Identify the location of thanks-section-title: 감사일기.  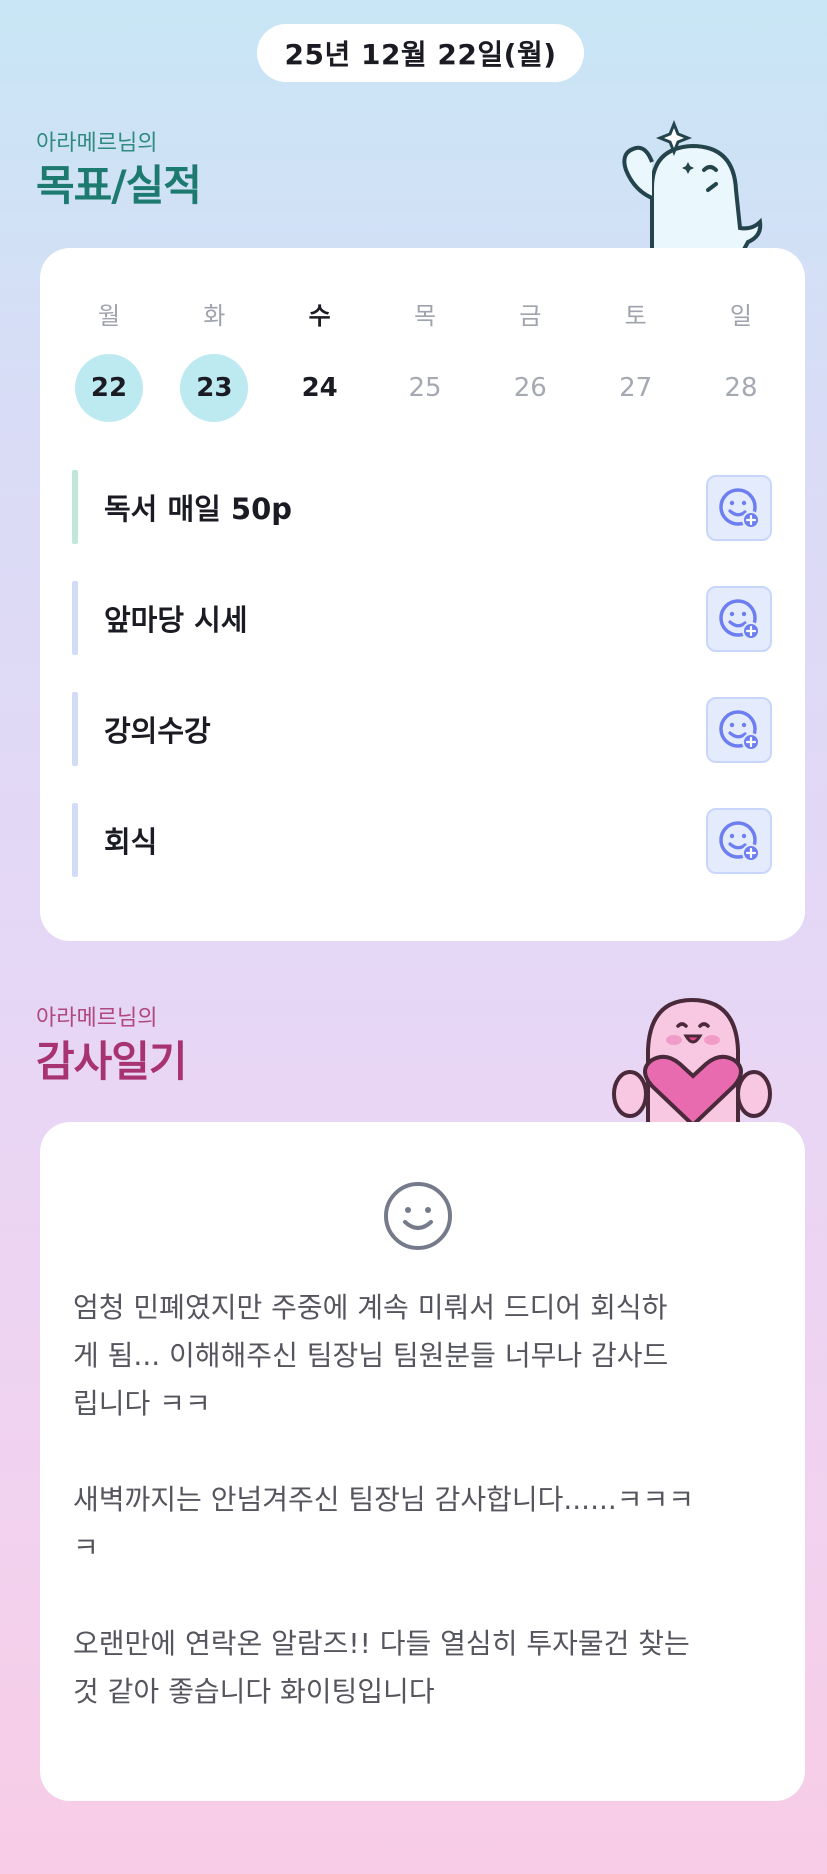
(112, 1061).